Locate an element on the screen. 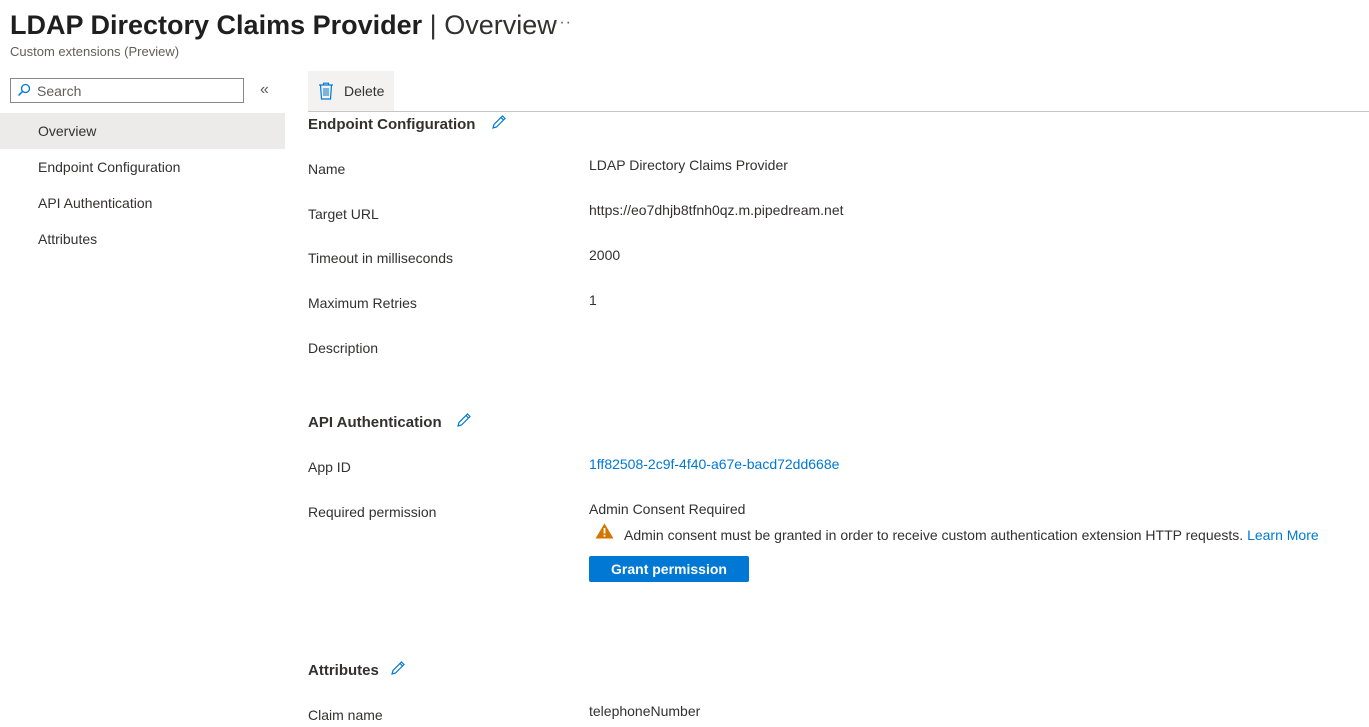 The width and height of the screenshot is (1369, 727). field-label-description: Description is located at coordinates (343, 348).